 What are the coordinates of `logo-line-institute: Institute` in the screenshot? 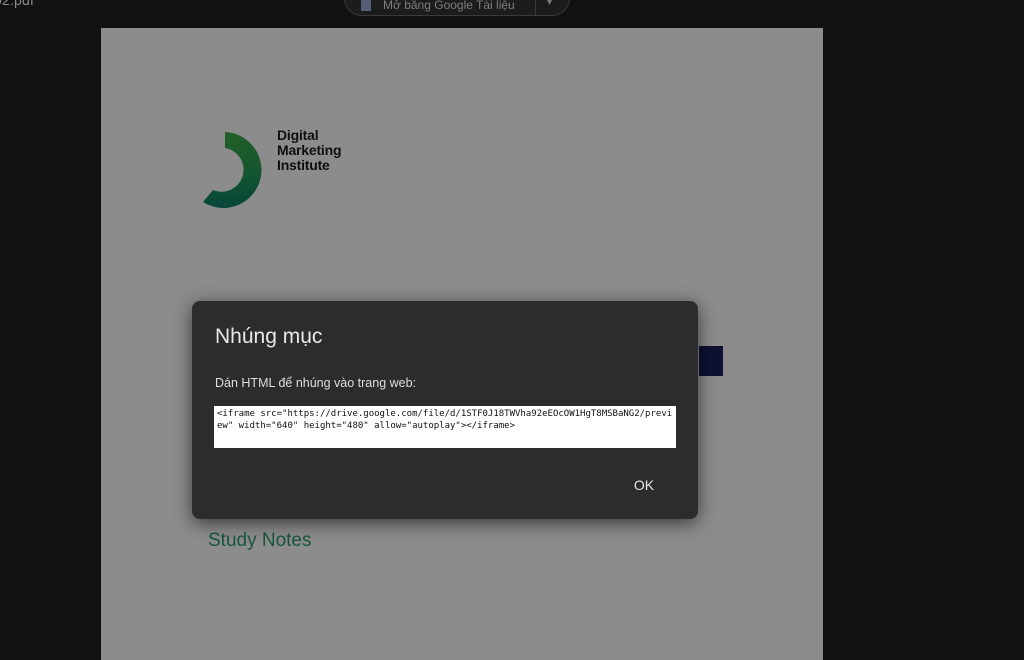 It's located at (303, 165).